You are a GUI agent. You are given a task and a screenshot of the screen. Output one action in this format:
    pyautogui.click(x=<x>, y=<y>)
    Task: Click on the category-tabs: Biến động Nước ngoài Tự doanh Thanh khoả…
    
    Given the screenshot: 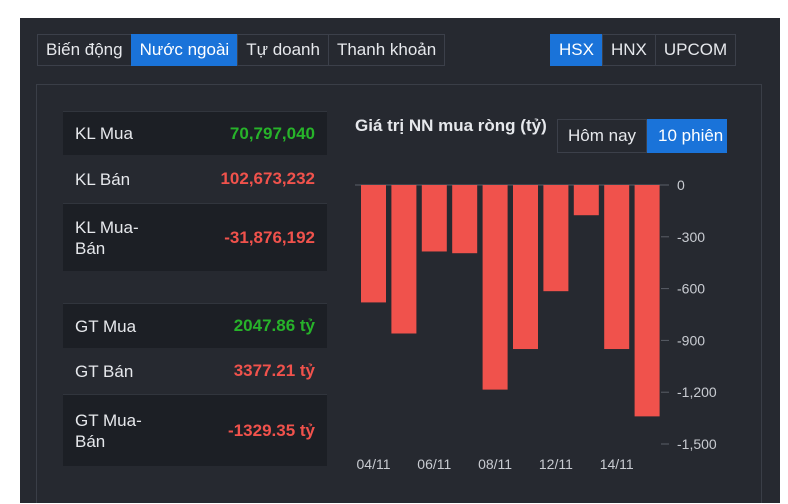 What is the action you would take?
    pyautogui.click(x=241, y=50)
    